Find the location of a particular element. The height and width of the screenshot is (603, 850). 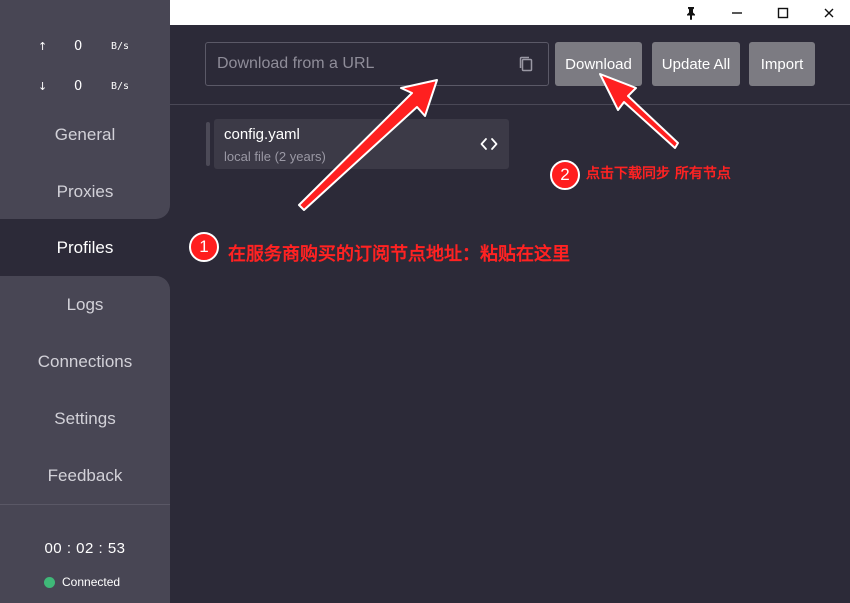

upload-unit: B/s is located at coordinates (120, 46).